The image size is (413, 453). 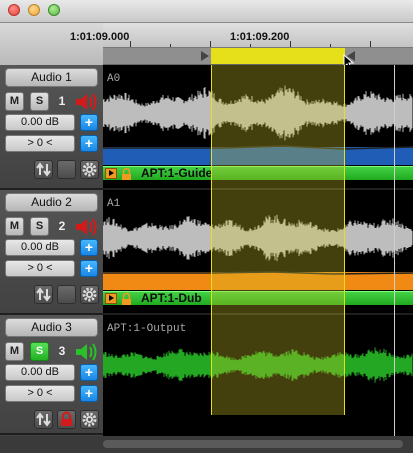 I want to click on close-window-button, so click(x=14, y=10).